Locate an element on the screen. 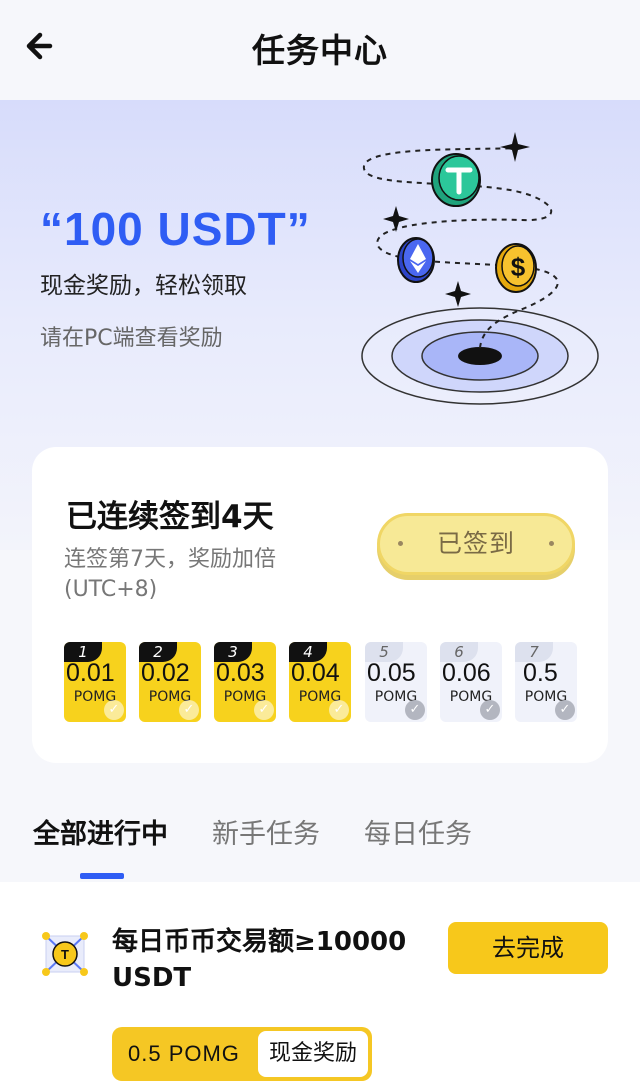  checkin-day-7: 7 0.5 POMG ✓ is located at coordinates (546, 682).